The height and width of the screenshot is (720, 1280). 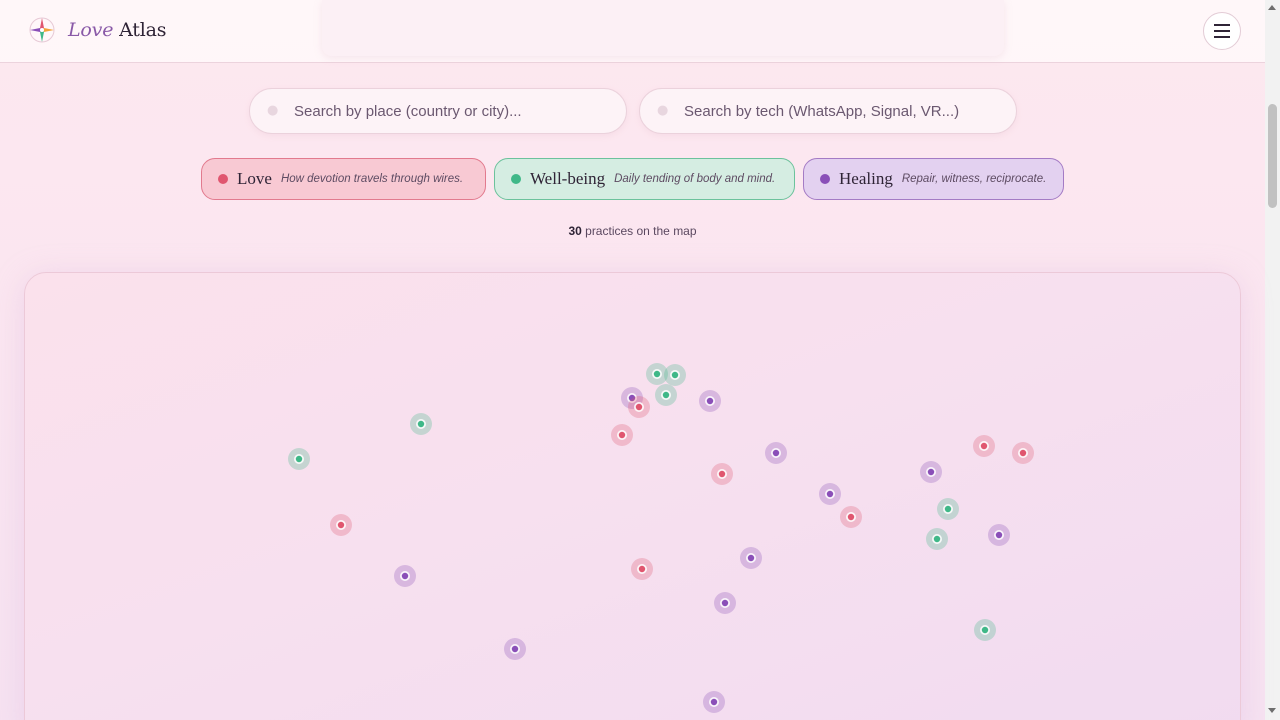 What do you see at coordinates (254, 178) in the screenshot?
I see `filter-love-name: Love` at bounding box center [254, 178].